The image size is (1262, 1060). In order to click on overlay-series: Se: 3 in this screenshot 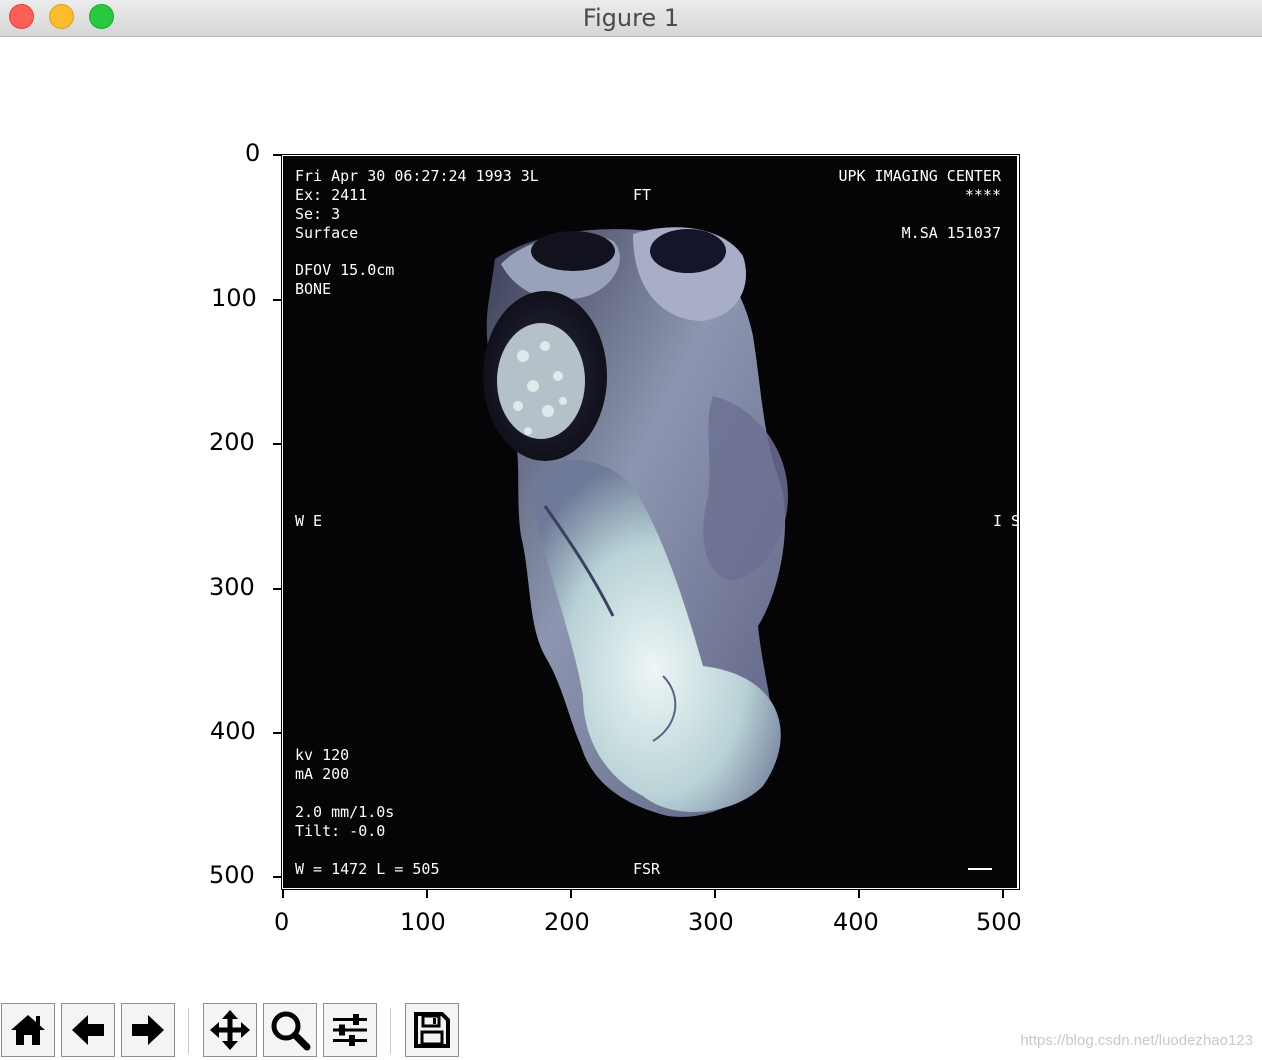, I will do `click(317, 214)`.